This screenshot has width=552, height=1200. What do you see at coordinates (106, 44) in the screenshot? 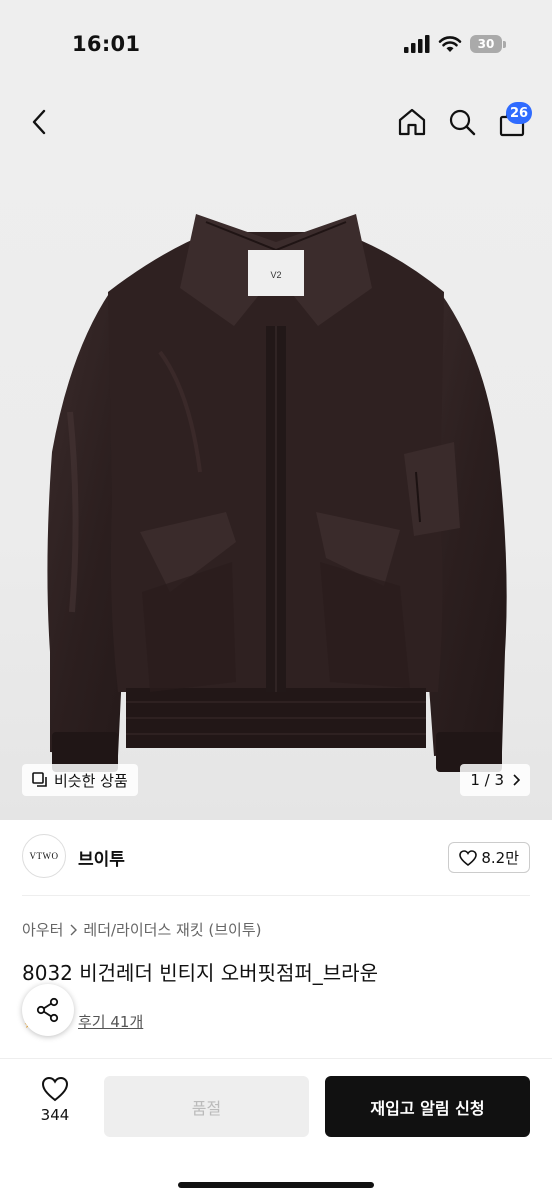
I see `status-time: 16:01` at bounding box center [106, 44].